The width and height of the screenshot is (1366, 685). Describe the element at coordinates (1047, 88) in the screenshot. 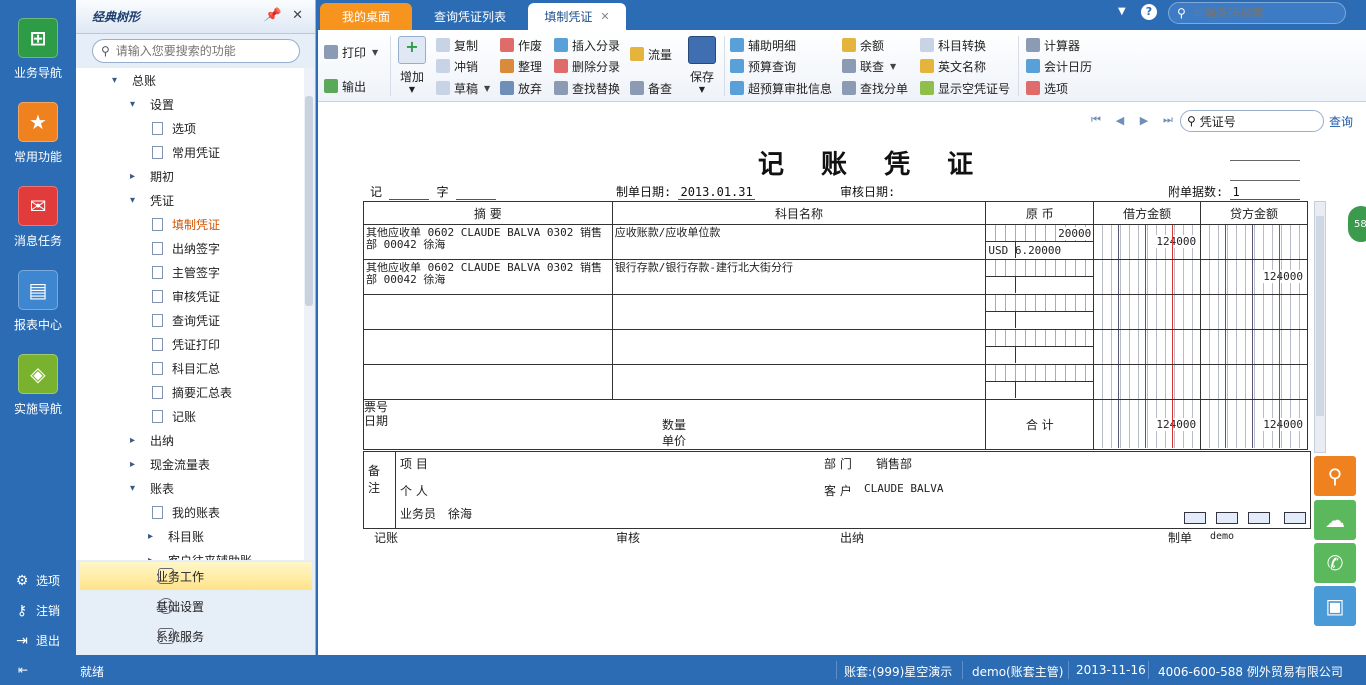

I see `toolbar-options-button: 选项` at that location.